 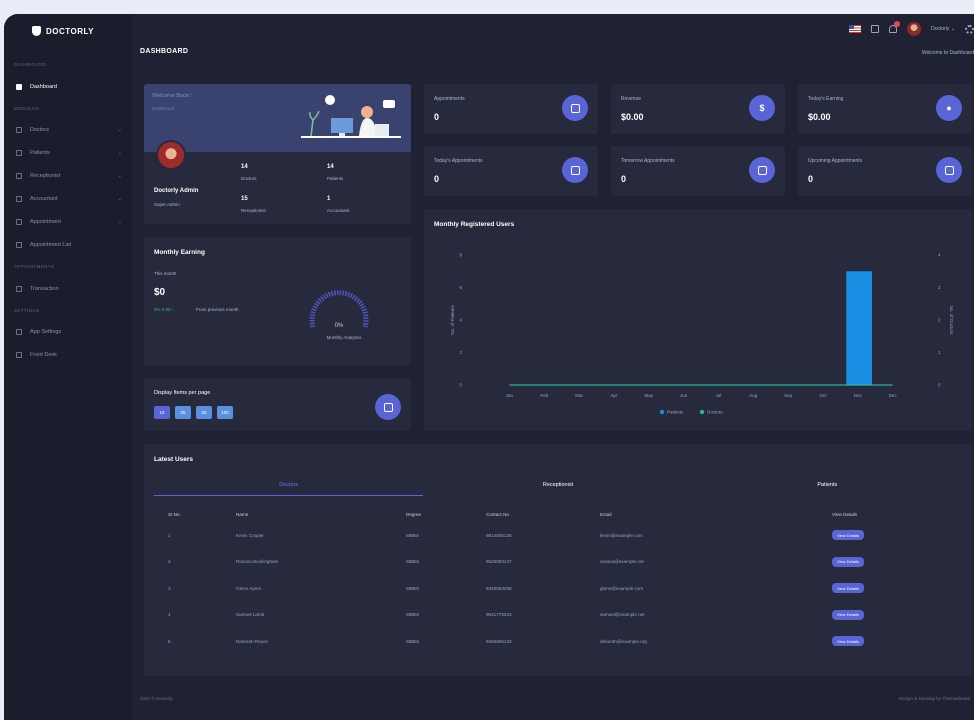 I want to click on brand-logo: DOCTORLY, so click(x=63, y=31).